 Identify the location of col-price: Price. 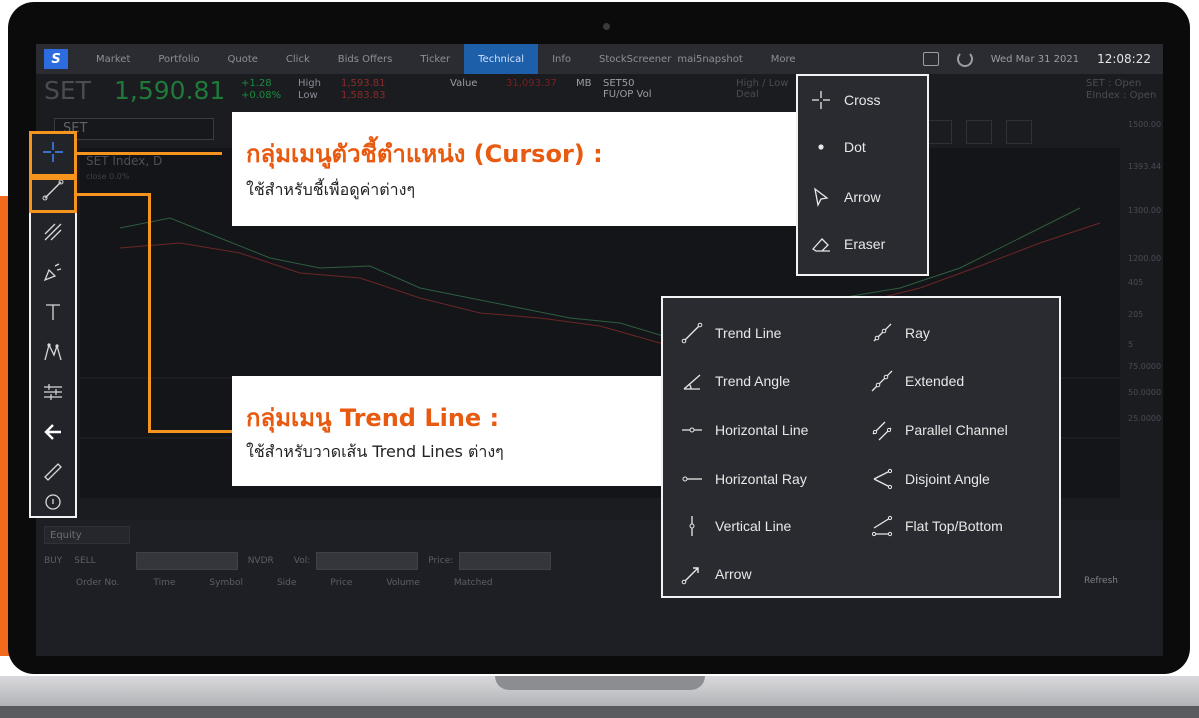
(341, 583).